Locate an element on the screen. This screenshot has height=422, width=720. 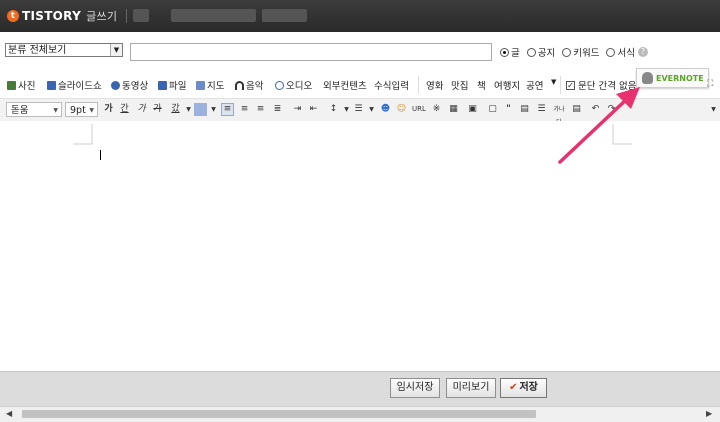
action-bar: 임시저장 미리보기 ✔ 저장 is located at coordinates (360, 389).